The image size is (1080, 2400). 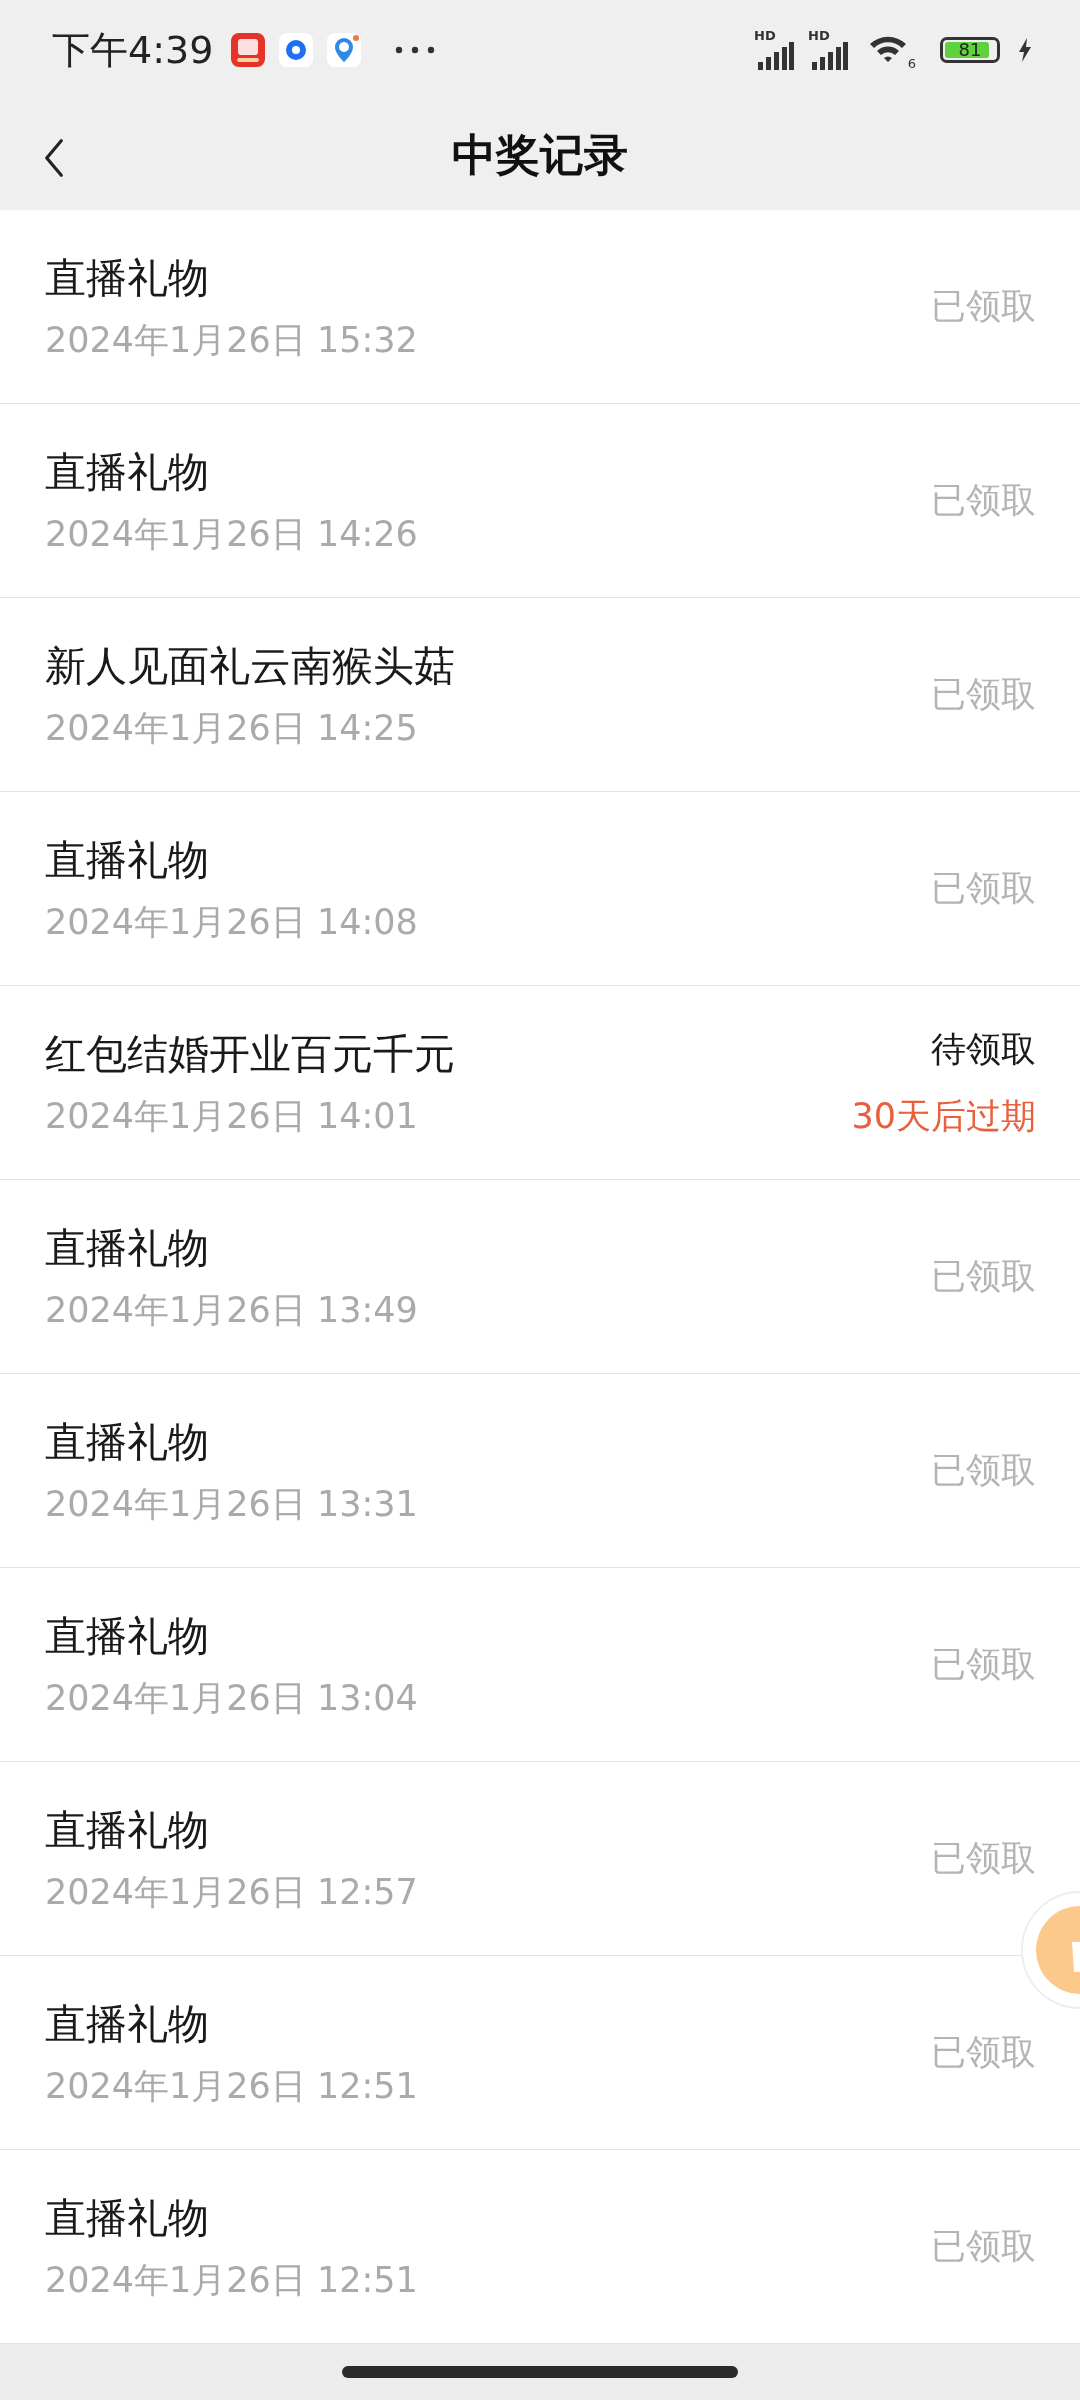 What do you see at coordinates (232, 728) in the screenshot?
I see `prize-date: 2024年1月26日 14:25` at bounding box center [232, 728].